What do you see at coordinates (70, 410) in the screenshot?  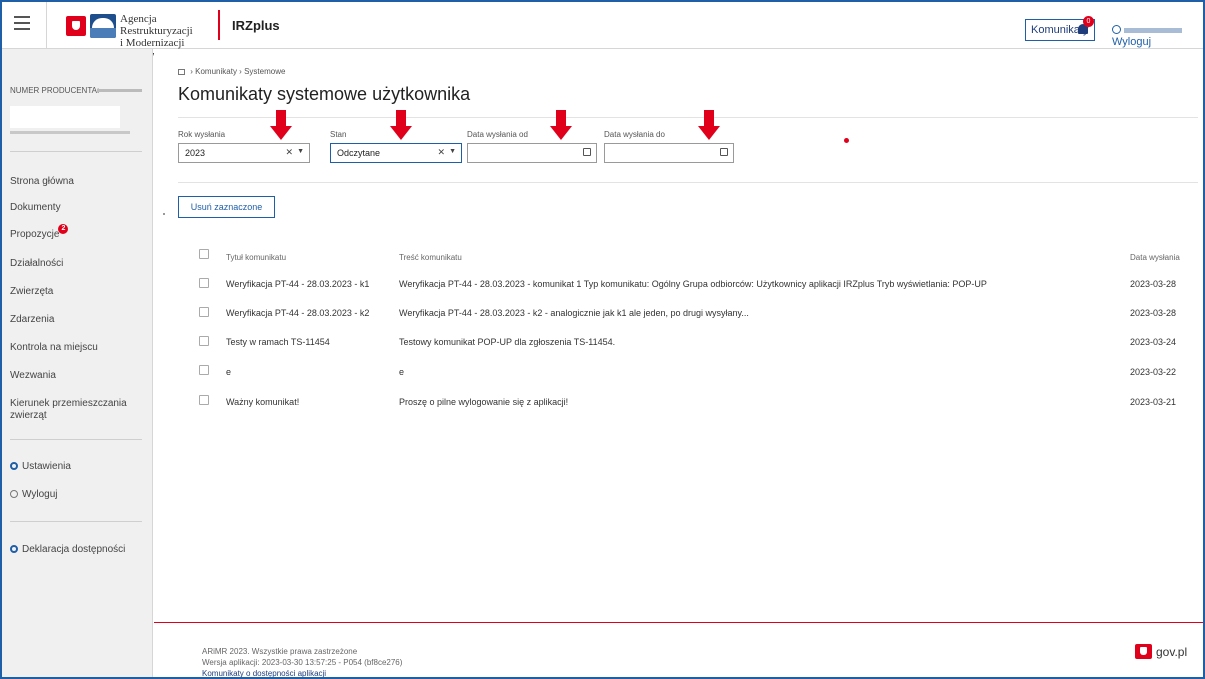 I see `sidebar-item-animal-movement: Kierunek przemieszczania zwierząt` at bounding box center [70, 410].